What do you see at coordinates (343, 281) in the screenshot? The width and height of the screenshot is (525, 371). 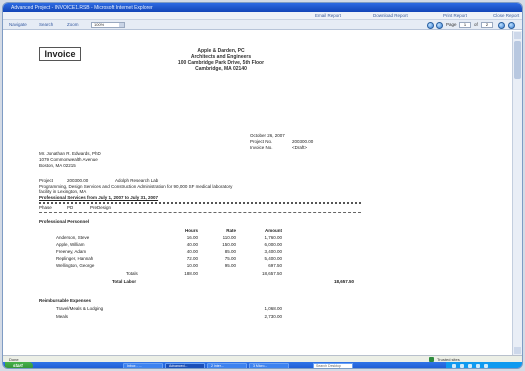 I see `total-labor-value: 18,657.50` at bounding box center [343, 281].